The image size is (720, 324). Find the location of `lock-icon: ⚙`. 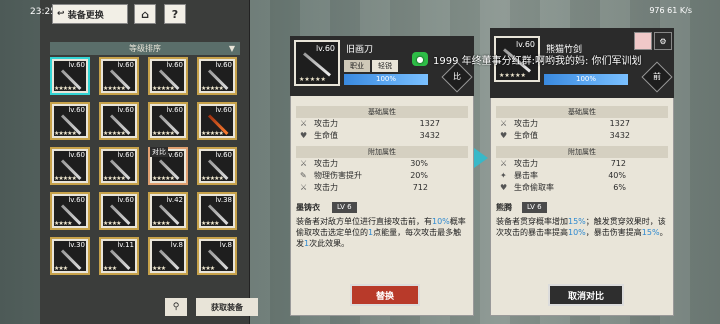

lock-icon: ⚙ is located at coordinates (663, 41).